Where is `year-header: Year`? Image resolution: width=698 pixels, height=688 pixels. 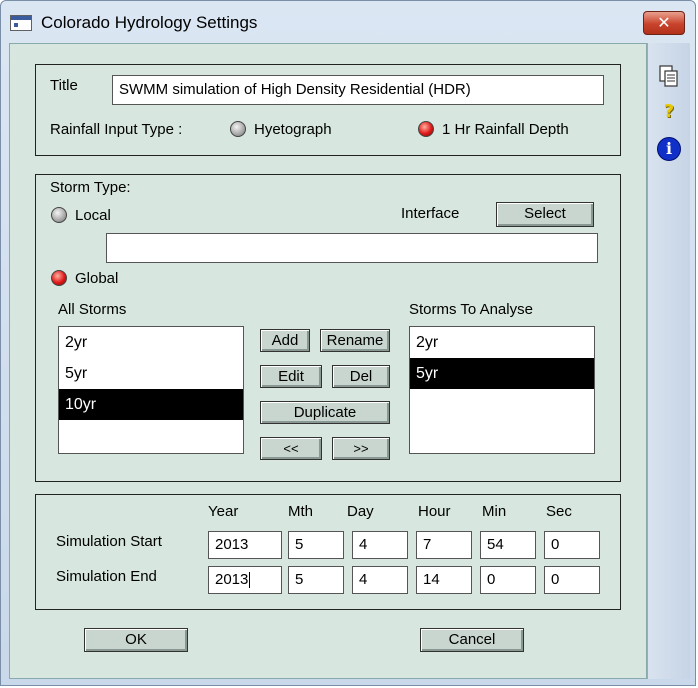
year-header: Year is located at coordinates (223, 511).